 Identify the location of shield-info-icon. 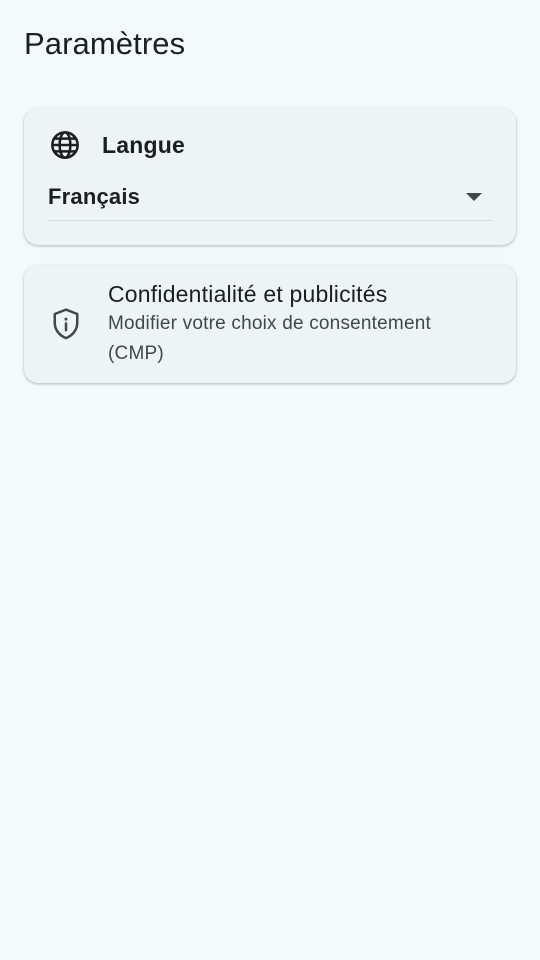
(66, 324).